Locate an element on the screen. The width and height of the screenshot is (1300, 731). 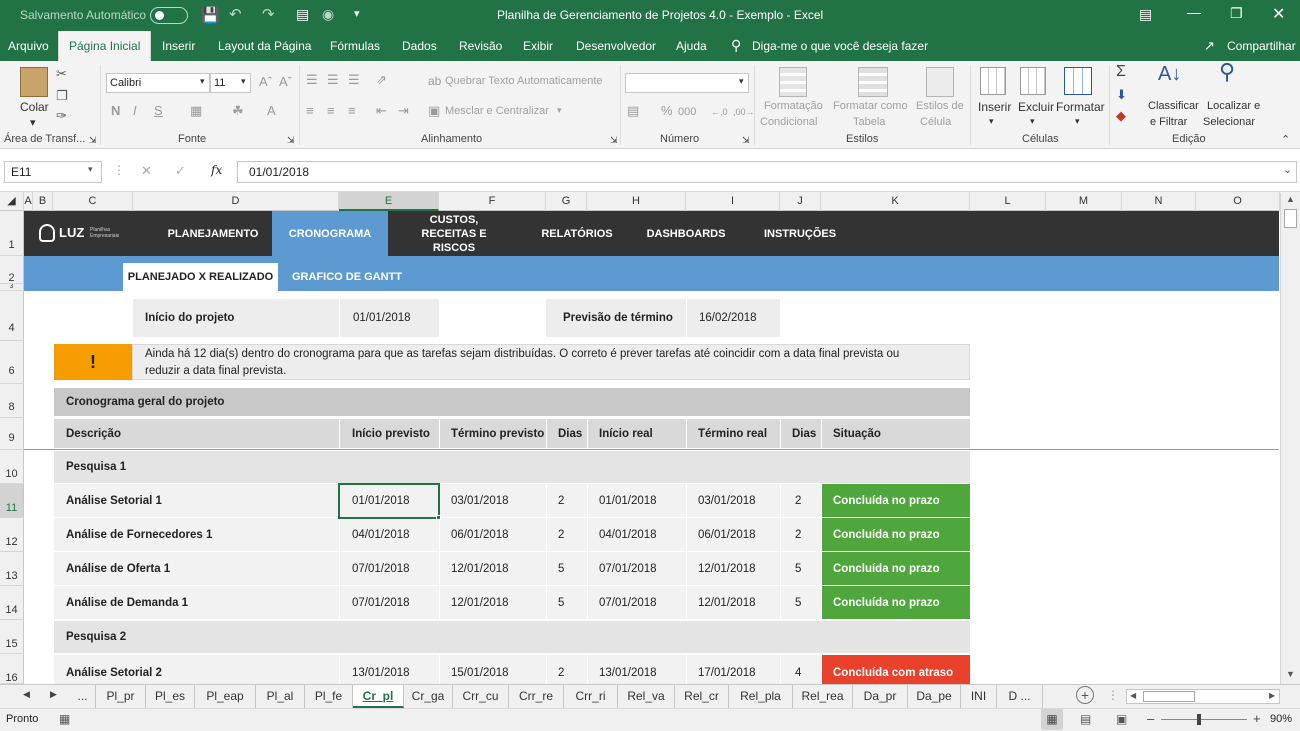
select-all: ◢ is located at coordinates (12, 201).